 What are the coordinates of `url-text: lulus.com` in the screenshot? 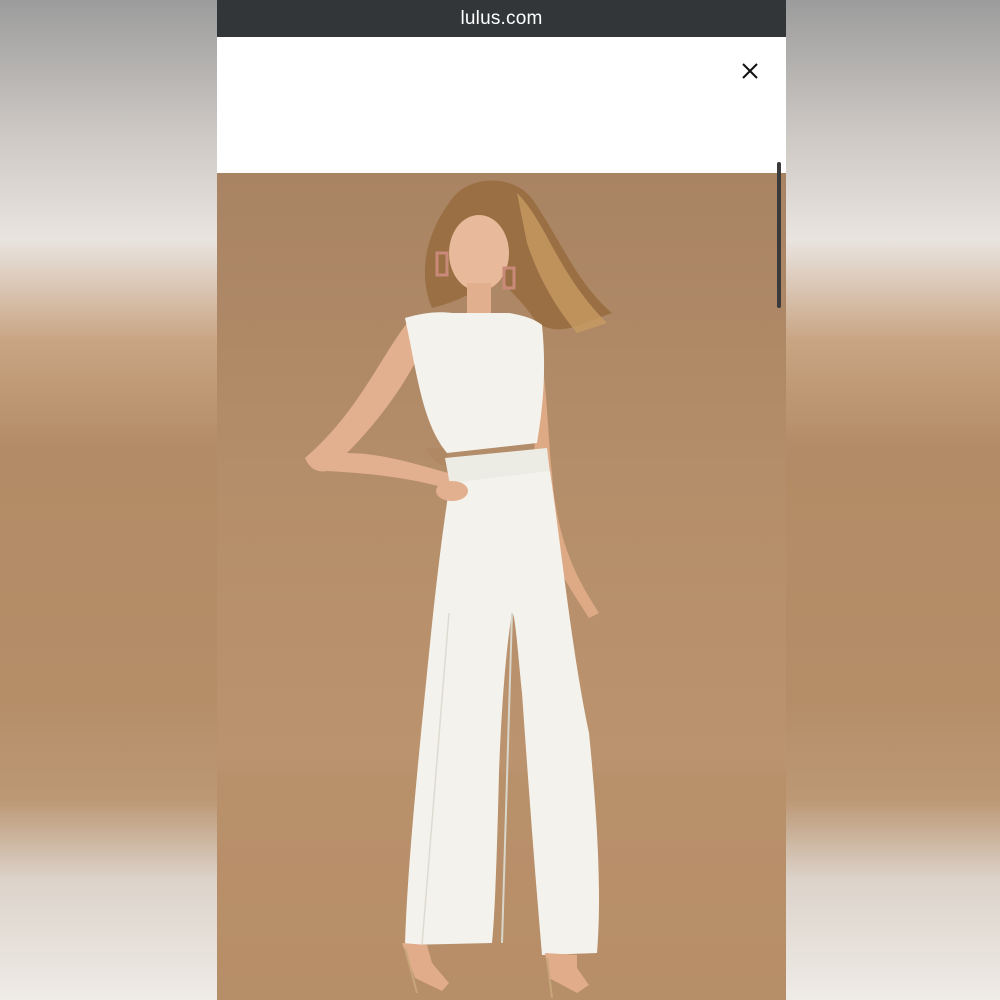 It's located at (501, 18).